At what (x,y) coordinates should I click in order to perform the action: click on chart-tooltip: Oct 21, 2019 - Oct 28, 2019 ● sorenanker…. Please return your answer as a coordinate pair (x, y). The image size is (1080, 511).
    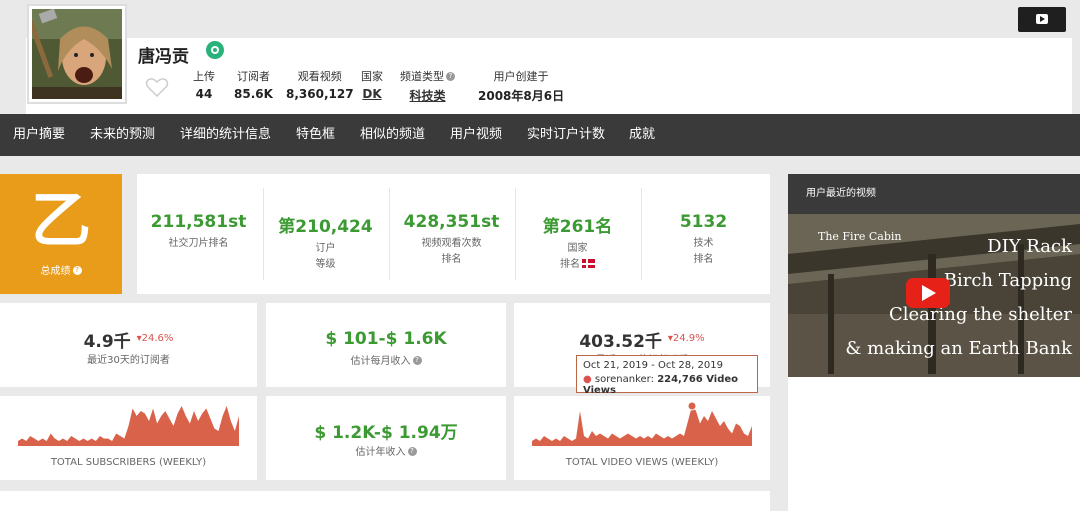
    Looking at the image, I should click on (667, 375).